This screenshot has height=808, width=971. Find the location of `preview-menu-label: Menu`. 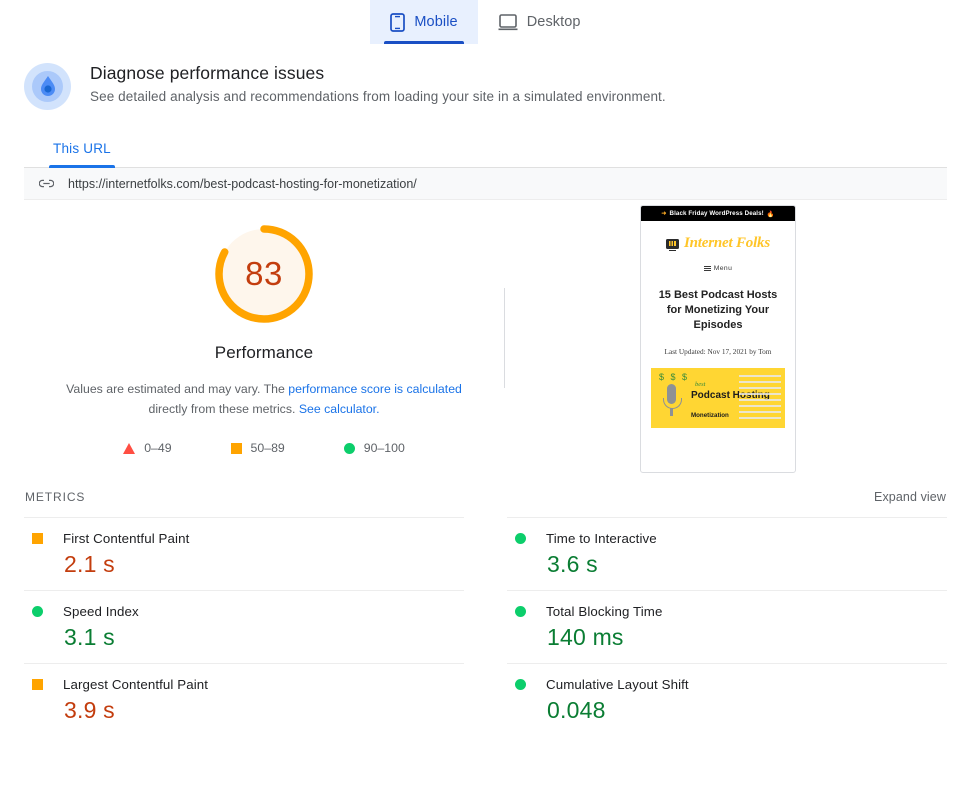

preview-menu-label: Menu is located at coordinates (723, 268).